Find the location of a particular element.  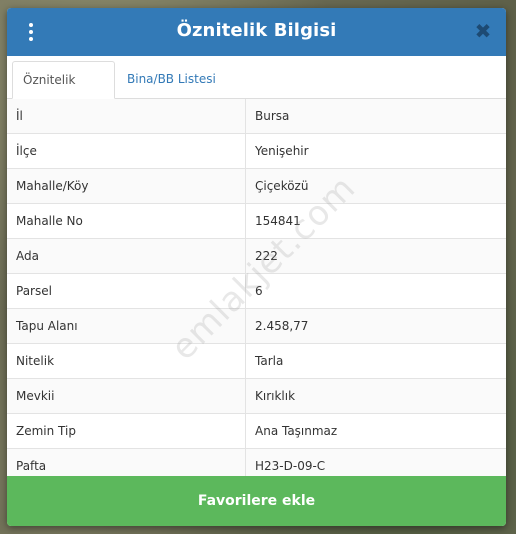

table-row: İlçe Yenişehir is located at coordinates (256, 151).